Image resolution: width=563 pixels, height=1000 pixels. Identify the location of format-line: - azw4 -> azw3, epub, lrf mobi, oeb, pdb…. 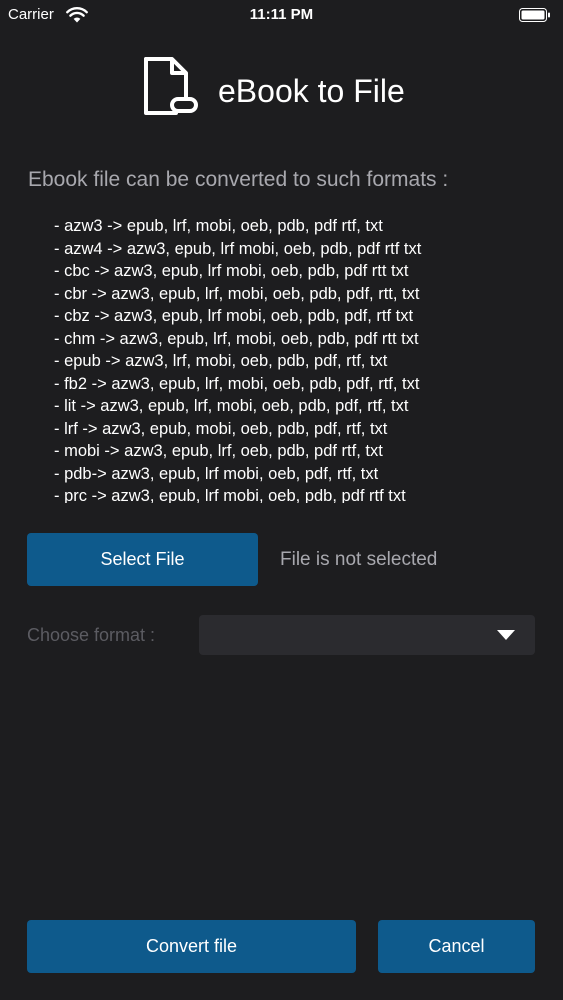
(238, 248).